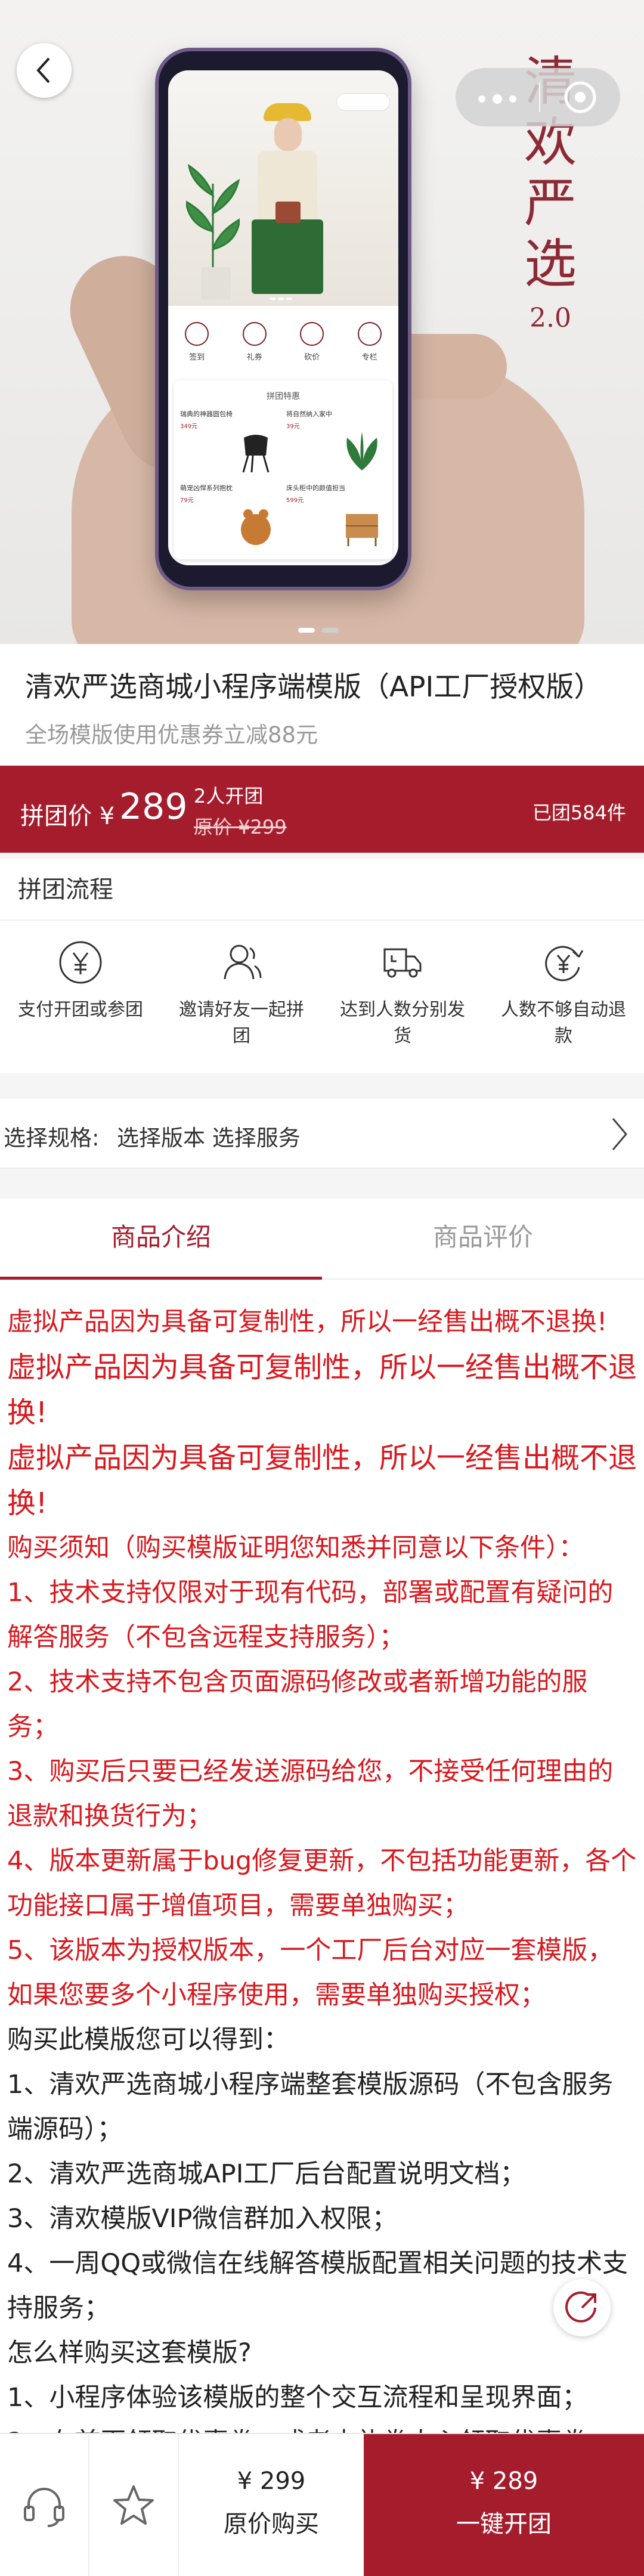 This screenshot has height=2576, width=644. Describe the element at coordinates (241, 827) in the screenshot. I see `original-price: 原价 ¥299` at that location.